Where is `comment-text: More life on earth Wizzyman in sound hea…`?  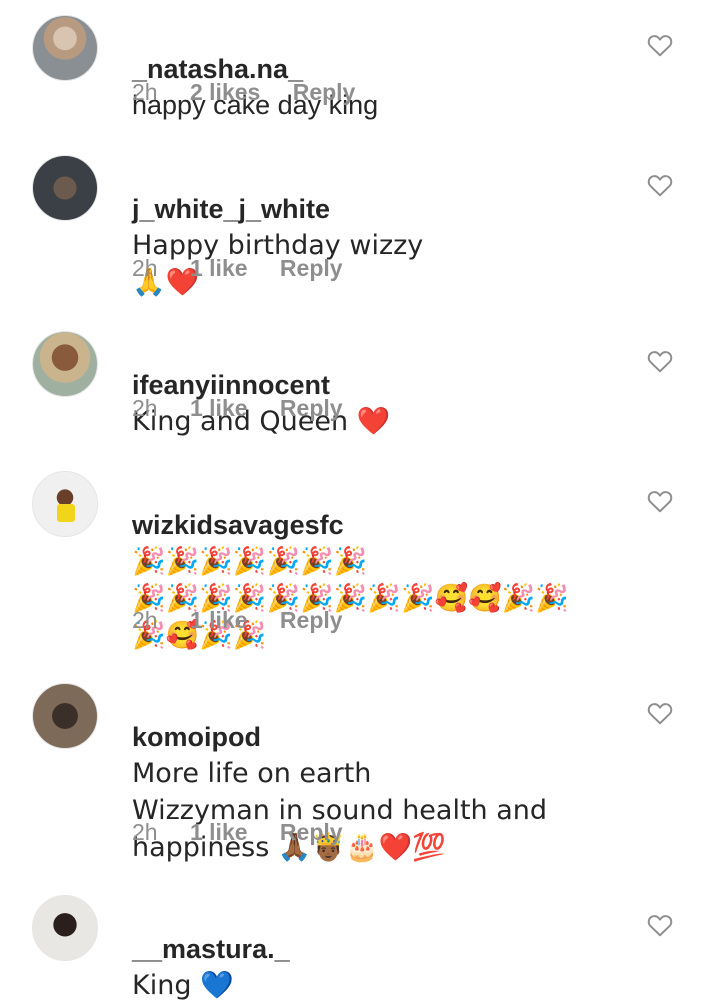
comment-text: More life on earth Wizzyman in sound hea… is located at coordinates (340, 810).